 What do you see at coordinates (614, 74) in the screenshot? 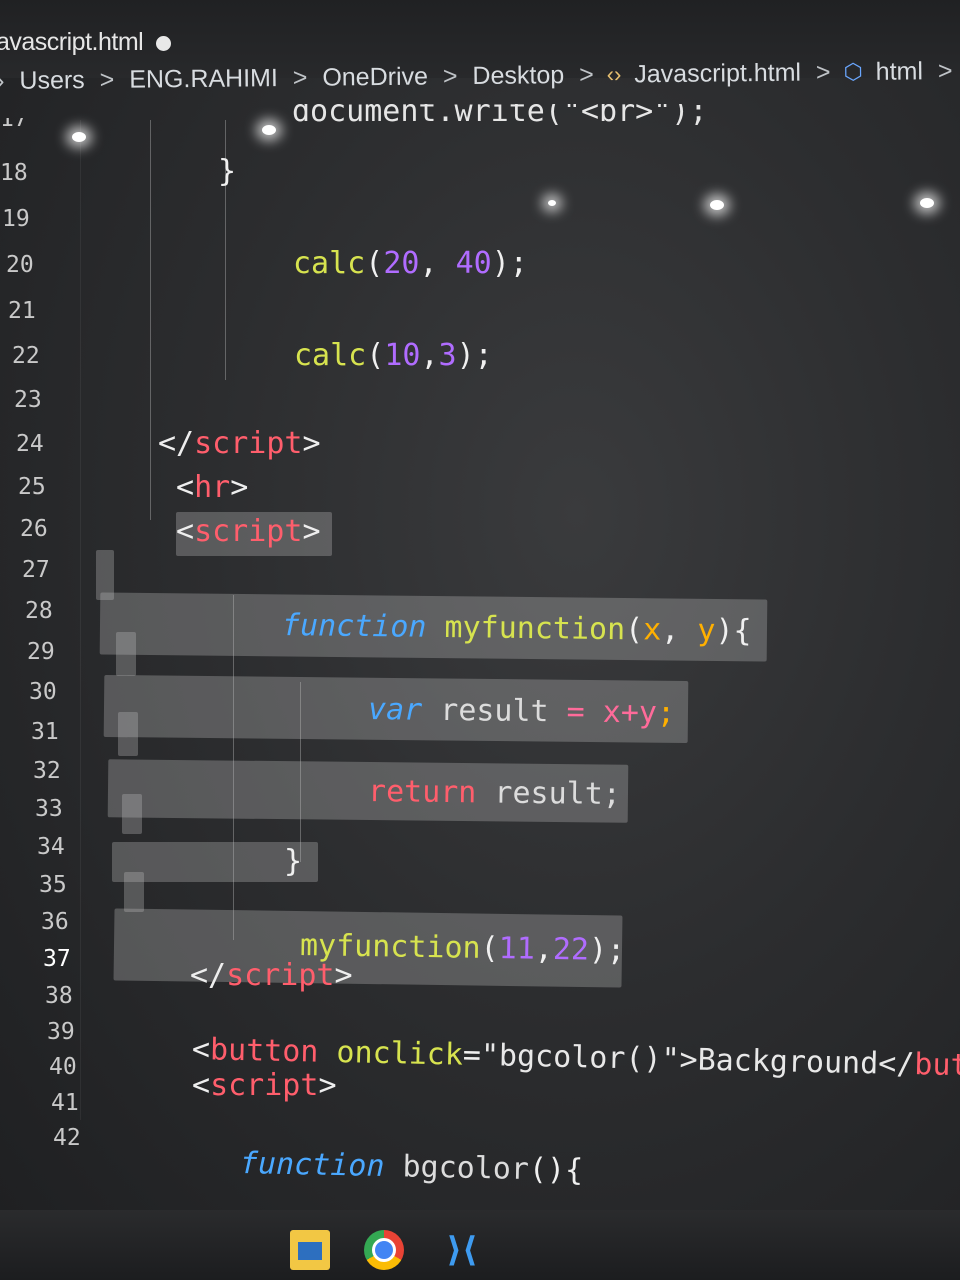
I see `html-file-icon: ‹›` at bounding box center [614, 74].